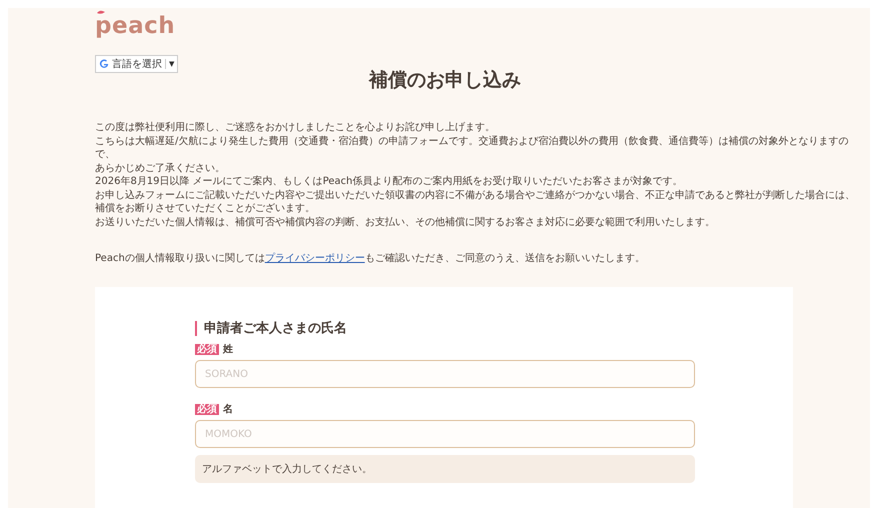 The image size is (877, 508). What do you see at coordinates (445, 328) in the screenshot?
I see `section-heading: 申請者ご本人さまの氏名` at bounding box center [445, 328].